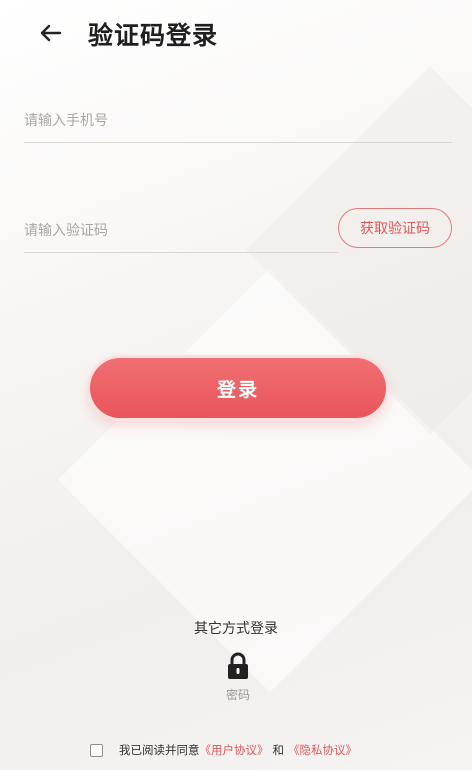 Image resolution: width=472 pixels, height=770 pixels. I want to click on page-title: 验证码登录, so click(153, 35).